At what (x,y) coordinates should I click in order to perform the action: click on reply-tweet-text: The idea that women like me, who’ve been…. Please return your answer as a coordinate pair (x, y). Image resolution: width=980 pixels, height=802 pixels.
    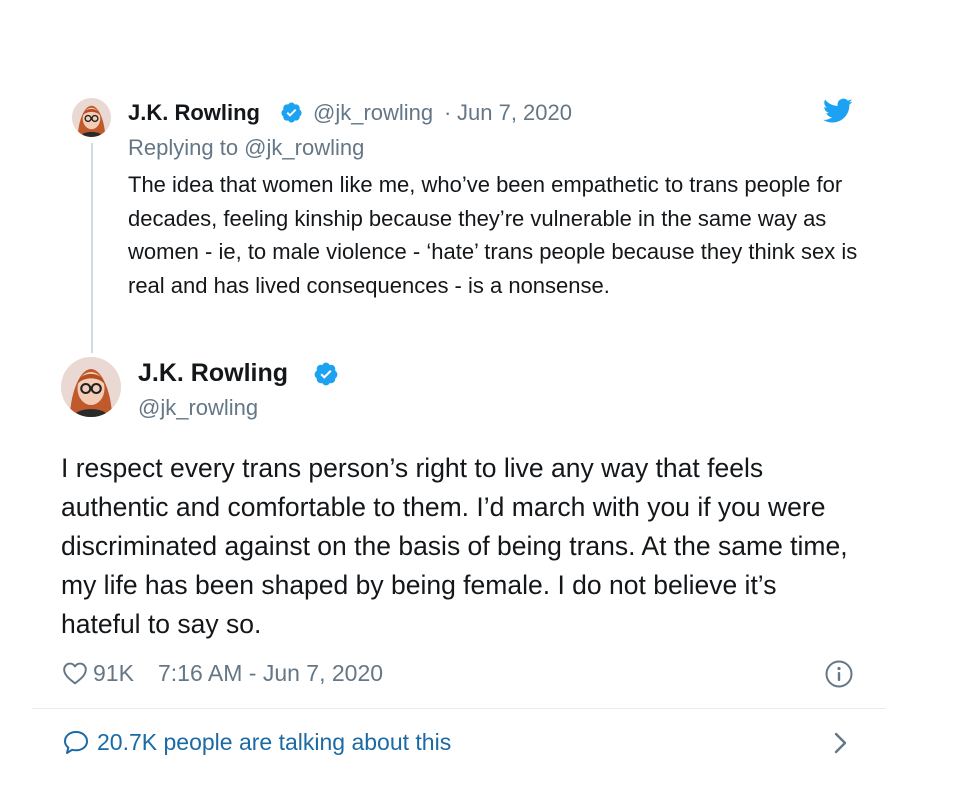
    Looking at the image, I should click on (493, 235).